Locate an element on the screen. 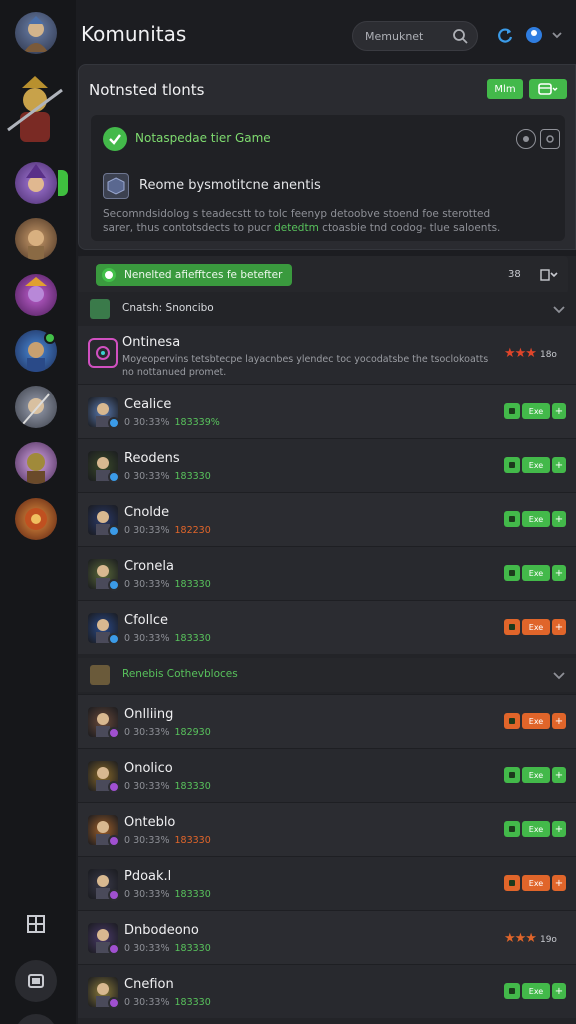 The height and width of the screenshot is (1024, 576). section-header-1: Cnatsh: Snoncibo is located at coordinates (327, 309).